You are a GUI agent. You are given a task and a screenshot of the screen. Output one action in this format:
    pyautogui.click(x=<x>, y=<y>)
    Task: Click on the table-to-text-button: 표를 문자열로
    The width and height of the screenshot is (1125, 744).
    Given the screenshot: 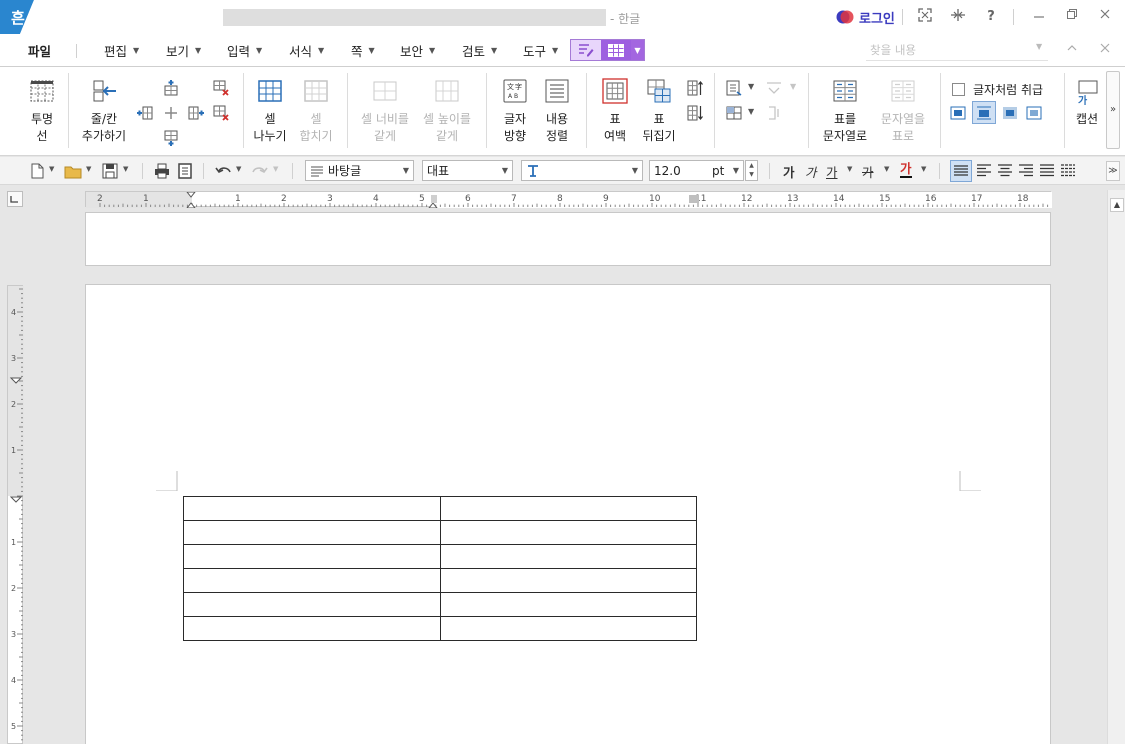 What is the action you would take?
    pyautogui.click(x=845, y=111)
    